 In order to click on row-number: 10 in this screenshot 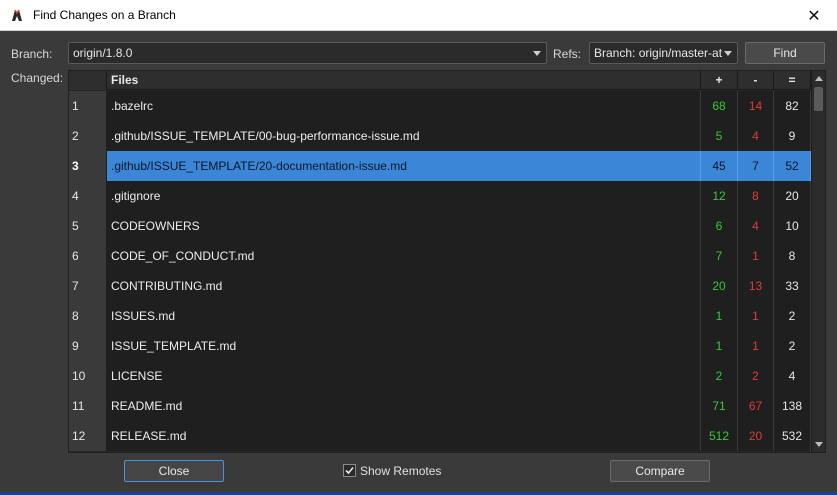, I will do `click(88, 376)`.